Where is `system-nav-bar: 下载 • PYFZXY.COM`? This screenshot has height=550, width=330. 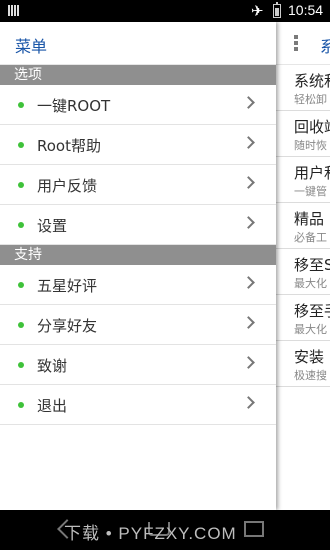
system-nav-bar: 下载 • PYFZXY.COM is located at coordinates (165, 530).